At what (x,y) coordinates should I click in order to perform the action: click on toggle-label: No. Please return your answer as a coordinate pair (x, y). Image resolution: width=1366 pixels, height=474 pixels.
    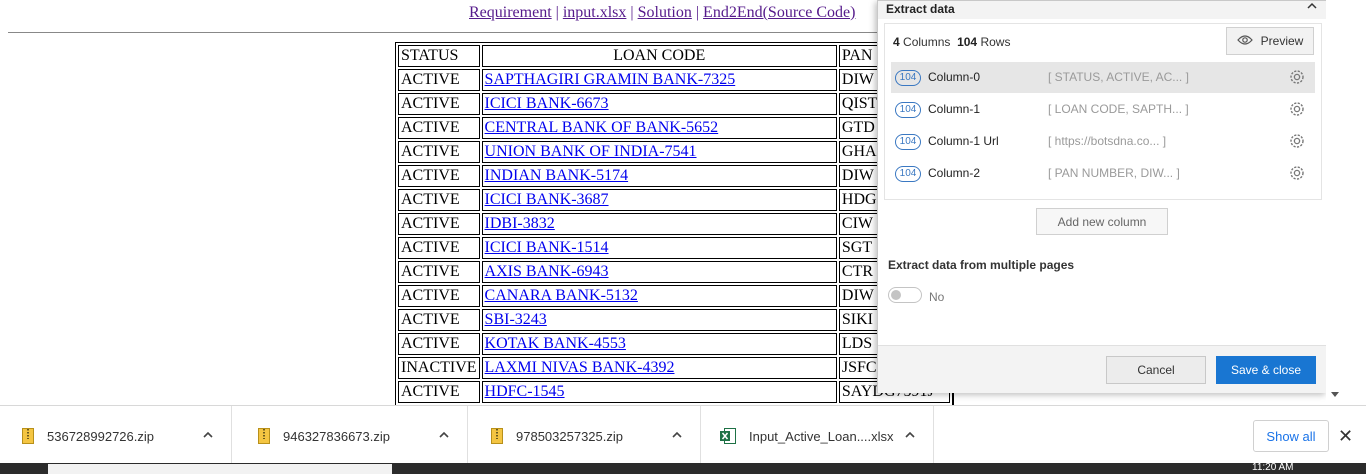
    Looking at the image, I should click on (937, 297).